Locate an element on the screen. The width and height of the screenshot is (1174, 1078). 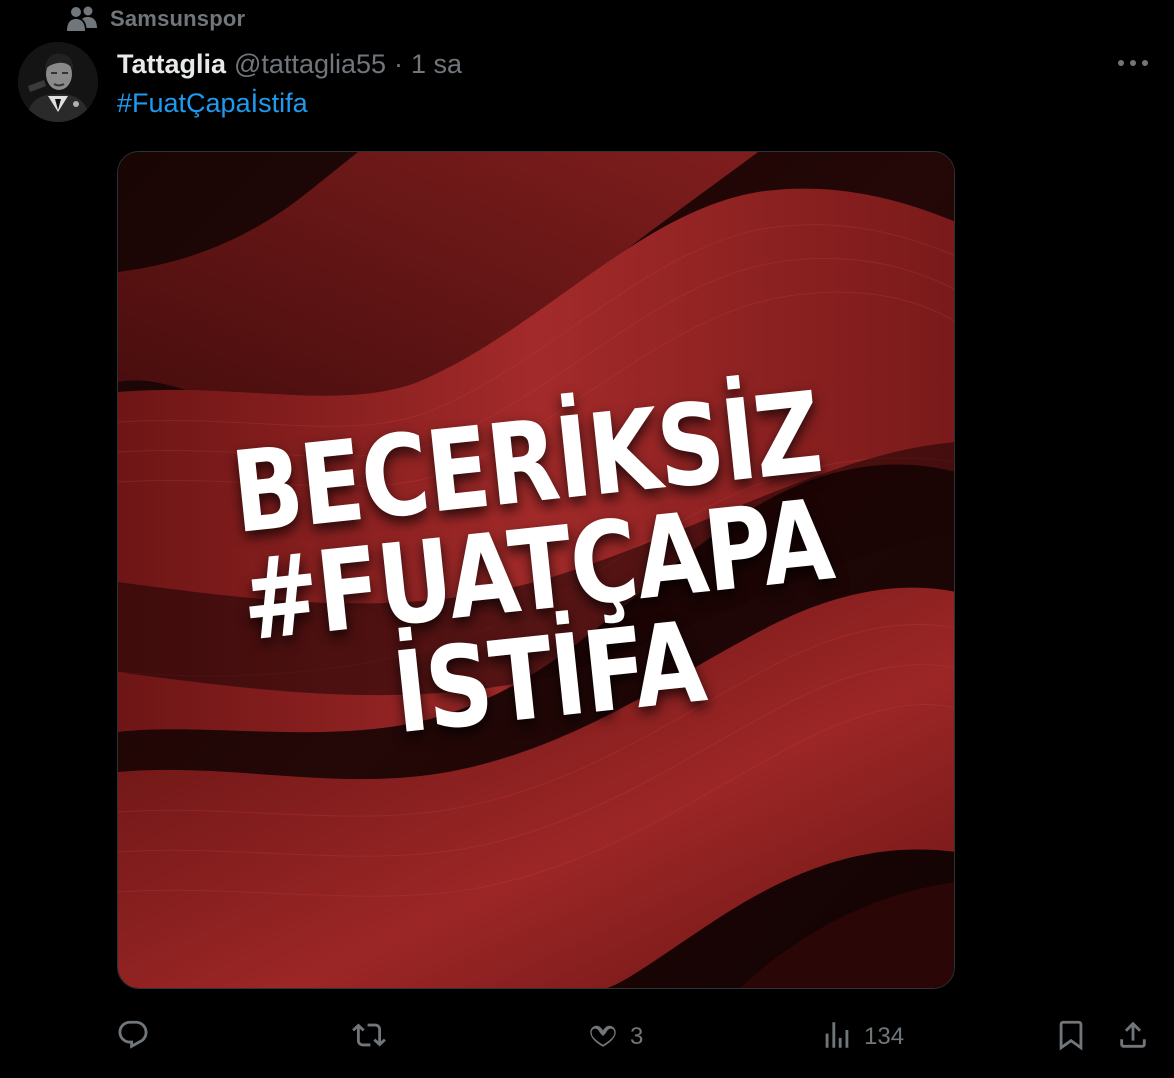
tweet-actions: 3 134 is located at coordinates (587, 1037).